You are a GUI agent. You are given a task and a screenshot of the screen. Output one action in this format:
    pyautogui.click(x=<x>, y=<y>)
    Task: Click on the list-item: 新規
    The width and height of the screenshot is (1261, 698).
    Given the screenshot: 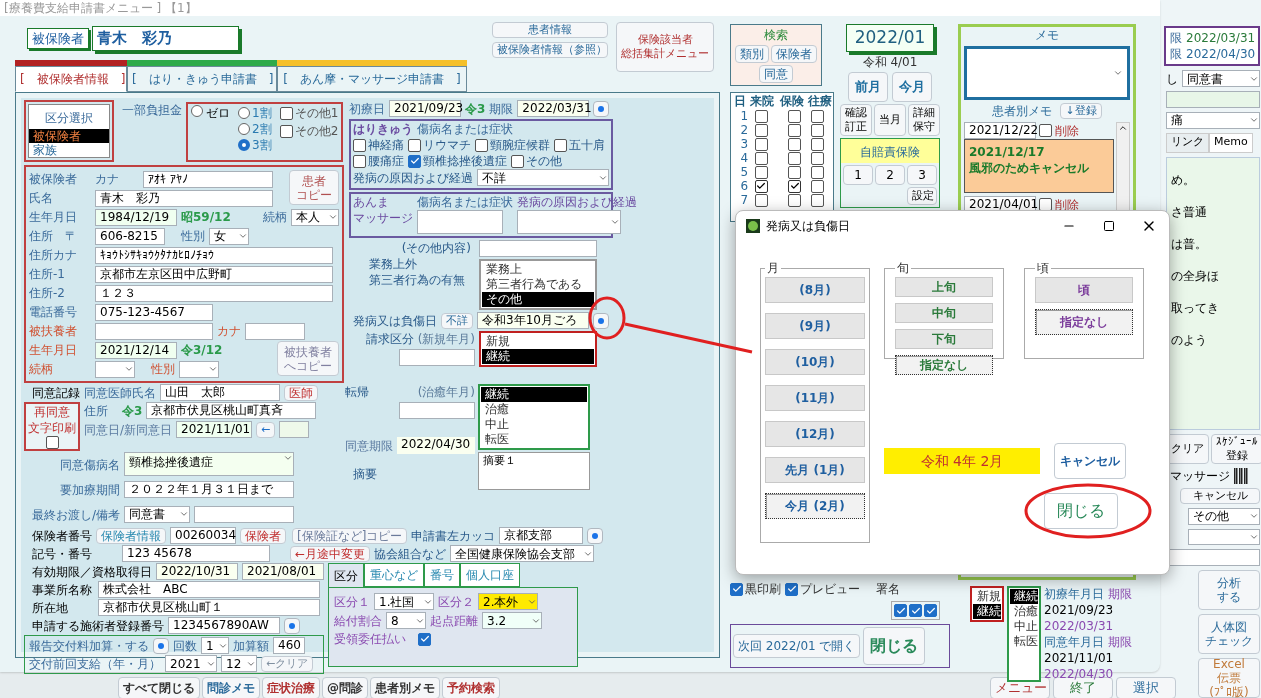 What is the action you would take?
    pyautogui.click(x=538, y=341)
    